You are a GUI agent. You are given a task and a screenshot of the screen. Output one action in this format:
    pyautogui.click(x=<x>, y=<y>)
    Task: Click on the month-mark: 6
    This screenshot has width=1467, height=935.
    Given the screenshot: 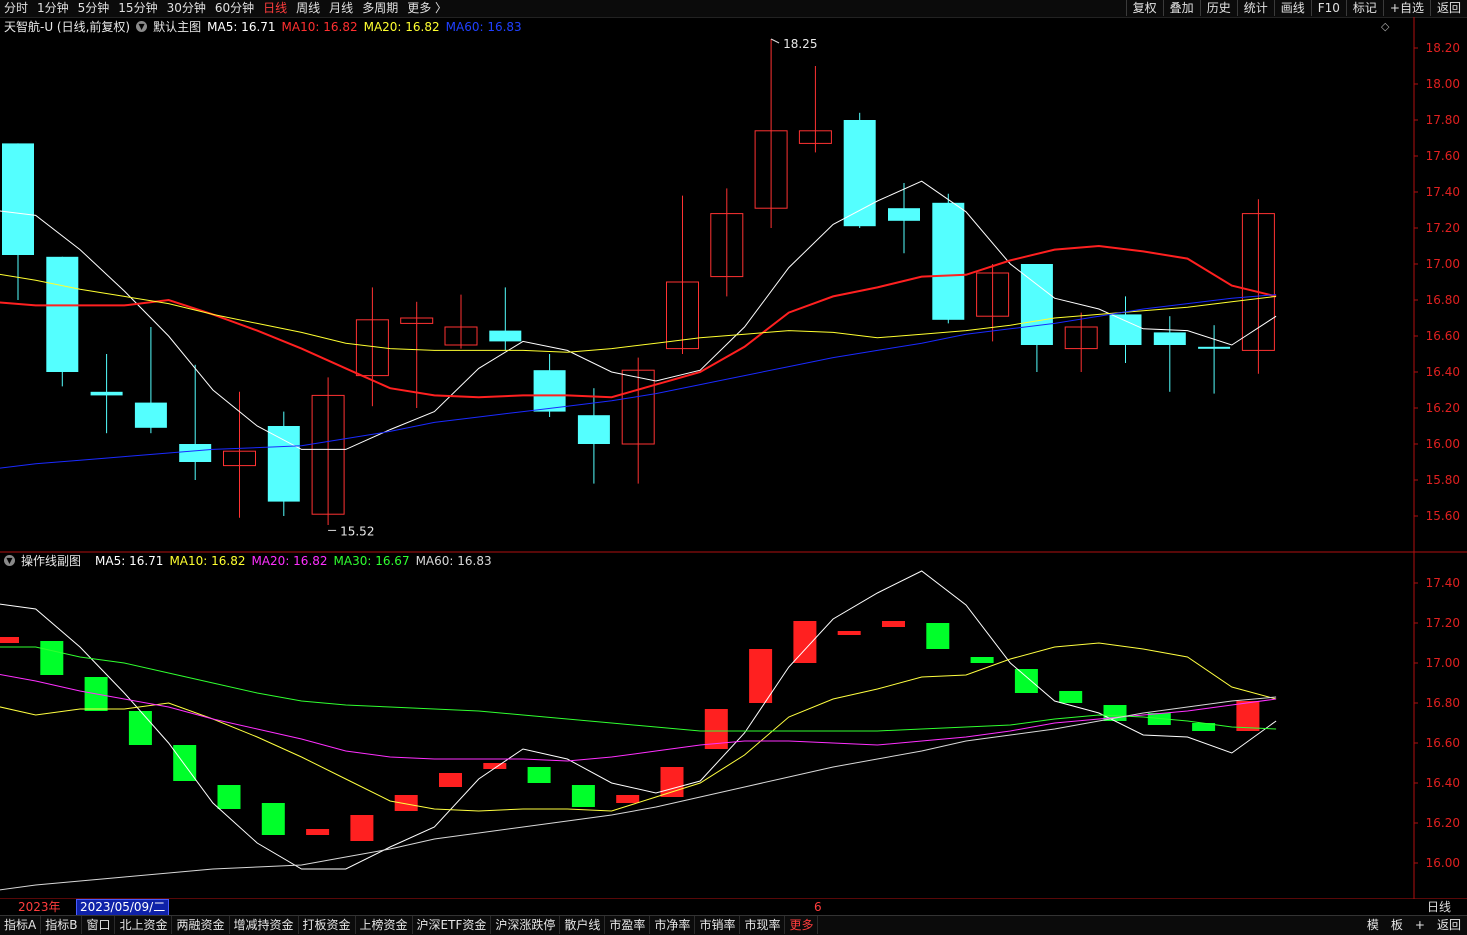 What is the action you would take?
    pyautogui.click(x=818, y=907)
    